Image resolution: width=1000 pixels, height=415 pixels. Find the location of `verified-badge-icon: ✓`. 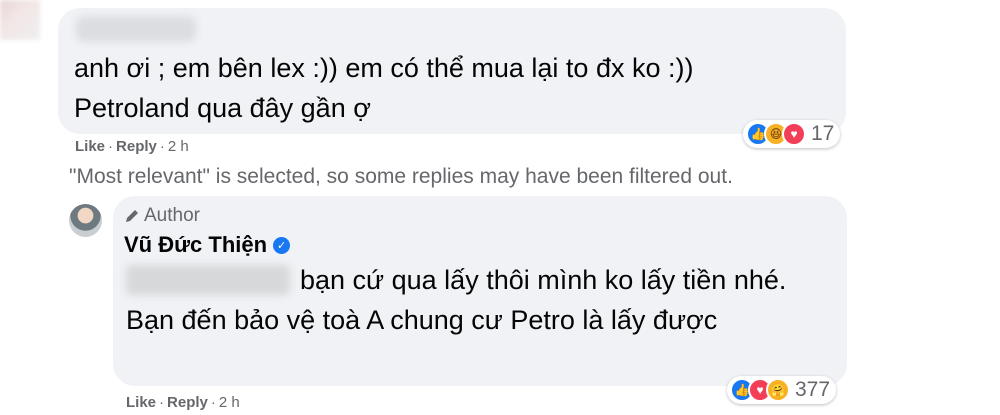

verified-badge-icon: ✓ is located at coordinates (282, 245).